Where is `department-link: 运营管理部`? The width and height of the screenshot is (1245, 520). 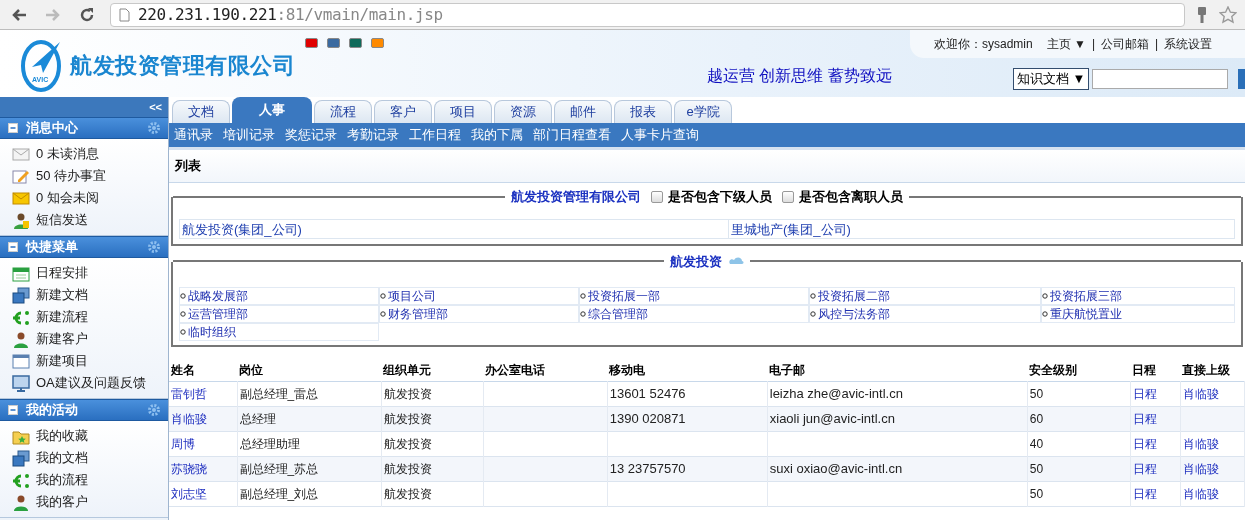 department-link: 运营管理部 is located at coordinates (279, 314).